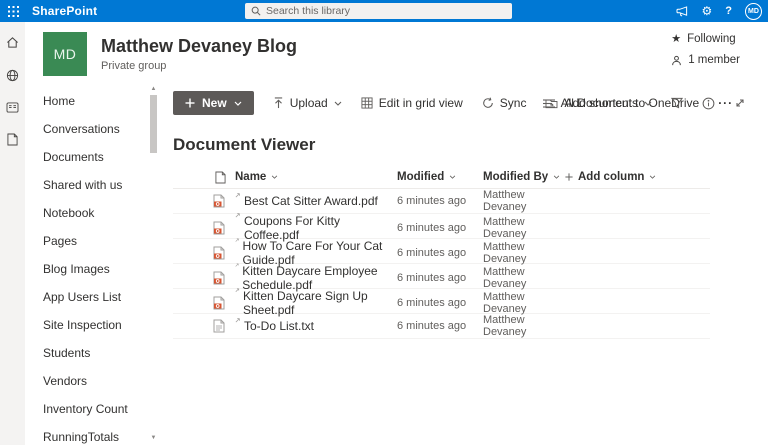 Image resolution: width=768 pixels, height=445 pixels. Describe the element at coordinates (153, 265) in the screenshot. I see `sidenav-scrollbar: ▲ ▼` at that location.